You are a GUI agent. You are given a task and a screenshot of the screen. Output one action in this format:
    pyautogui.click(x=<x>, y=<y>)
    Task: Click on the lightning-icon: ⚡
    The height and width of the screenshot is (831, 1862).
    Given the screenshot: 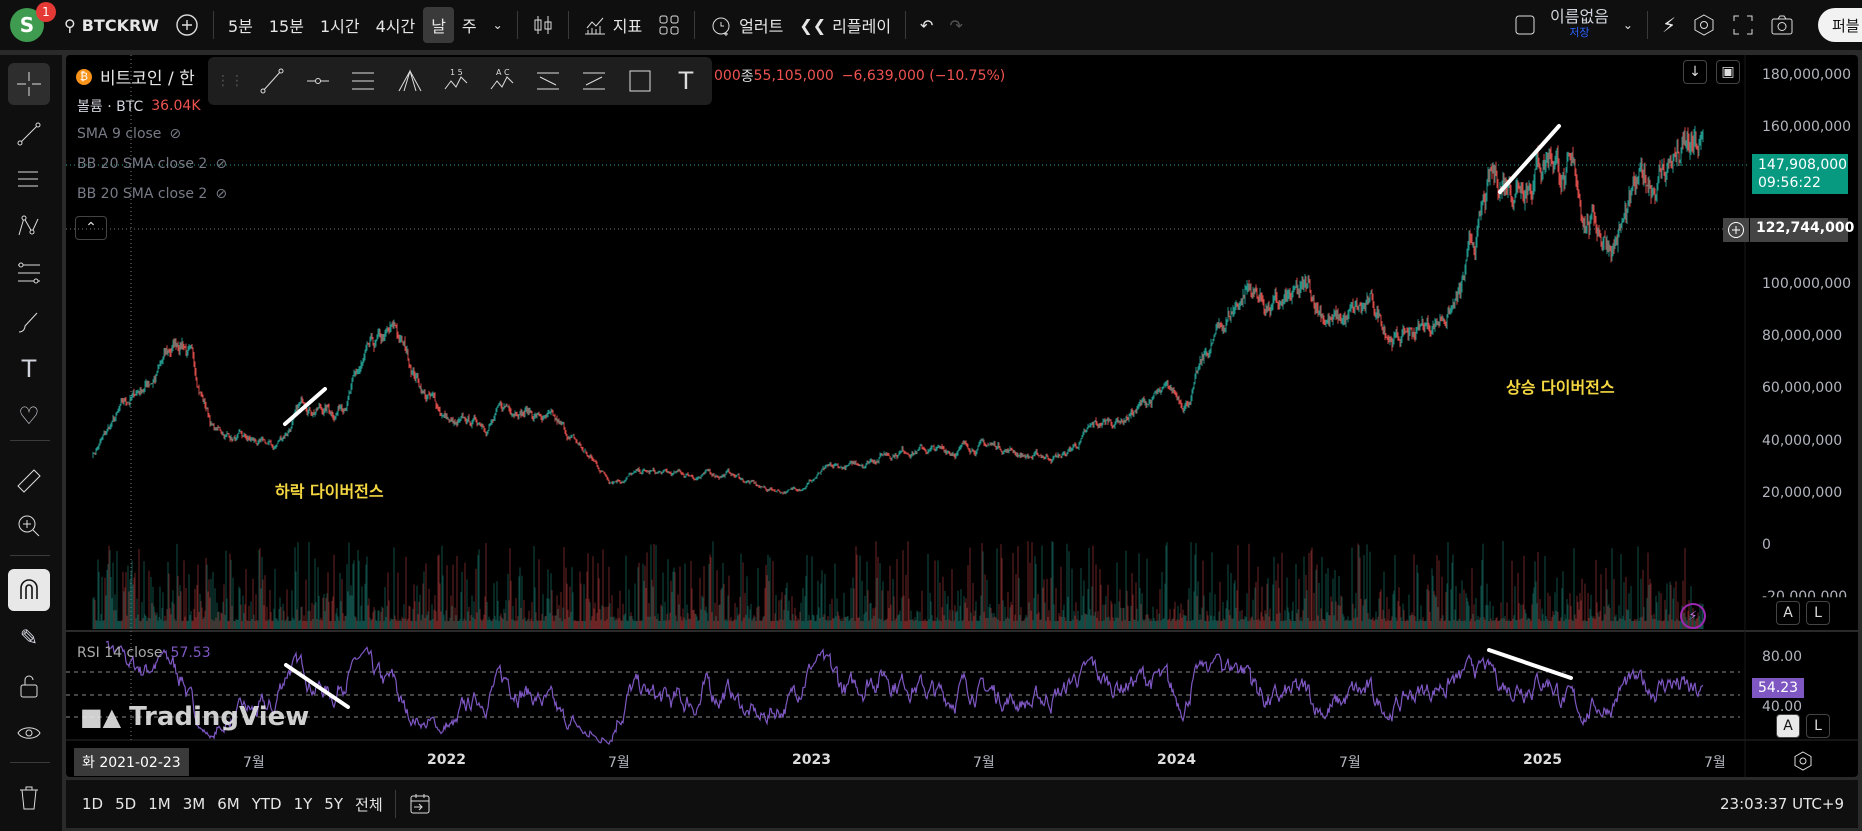 What is the action you would take?
    pyautogui.click(x=1693, y=616)
    